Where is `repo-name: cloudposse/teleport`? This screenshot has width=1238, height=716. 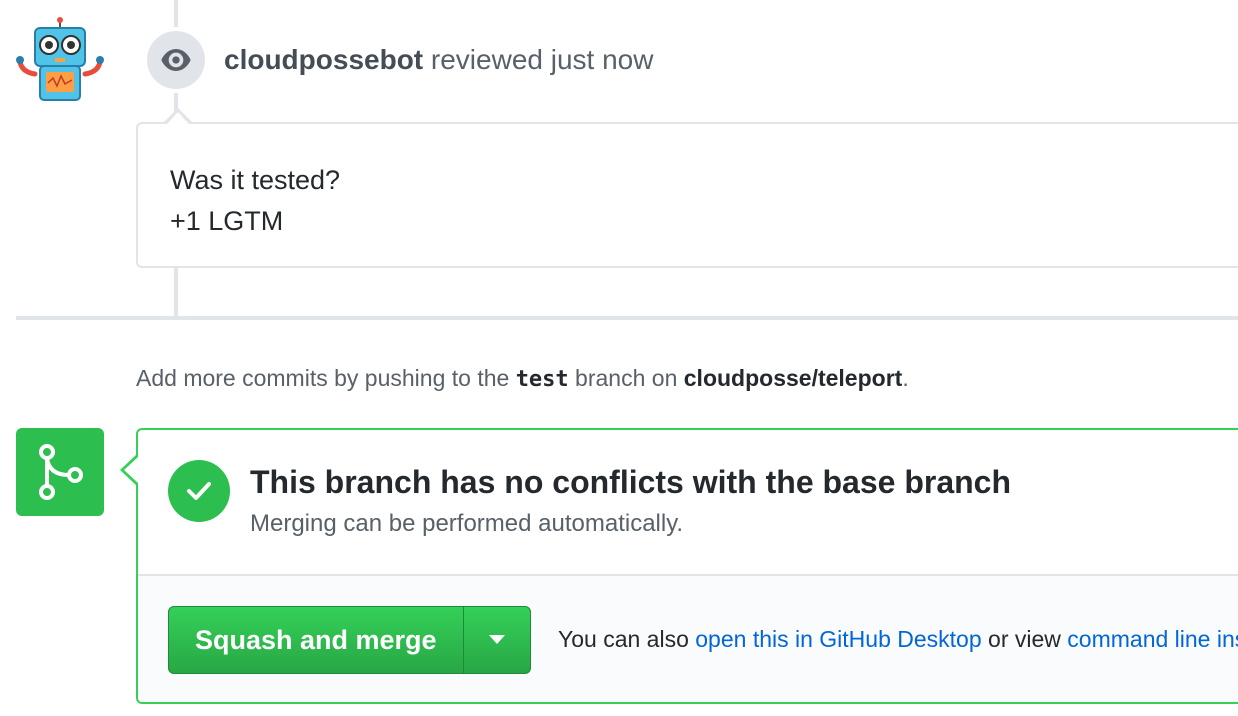 repo-name: cloudposse/teleport is located at coordinates (793, 378).